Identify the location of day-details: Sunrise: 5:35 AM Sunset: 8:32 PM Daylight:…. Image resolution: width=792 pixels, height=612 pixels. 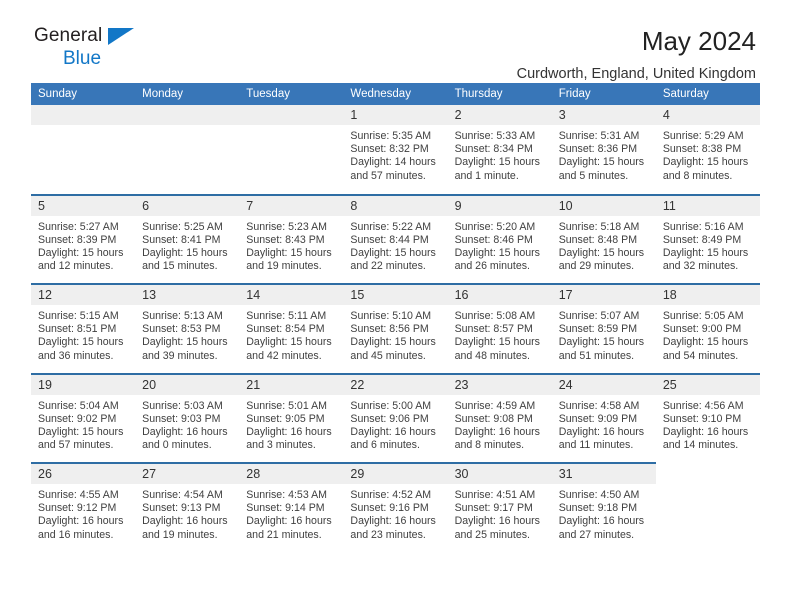
(395, 154).